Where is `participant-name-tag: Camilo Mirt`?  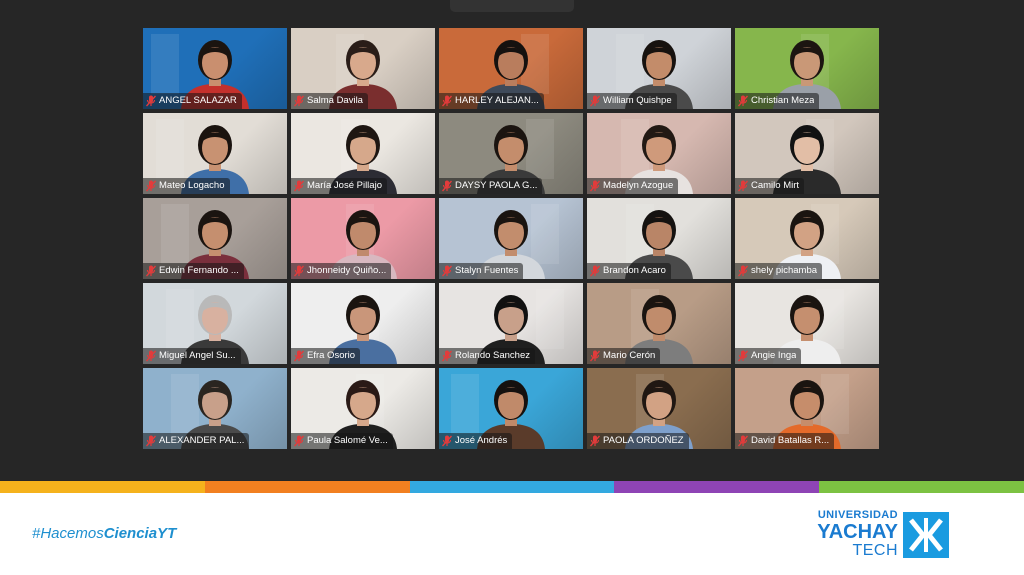 participant-name-tag: Camilo Mirt is located at coordinates (770, 186).